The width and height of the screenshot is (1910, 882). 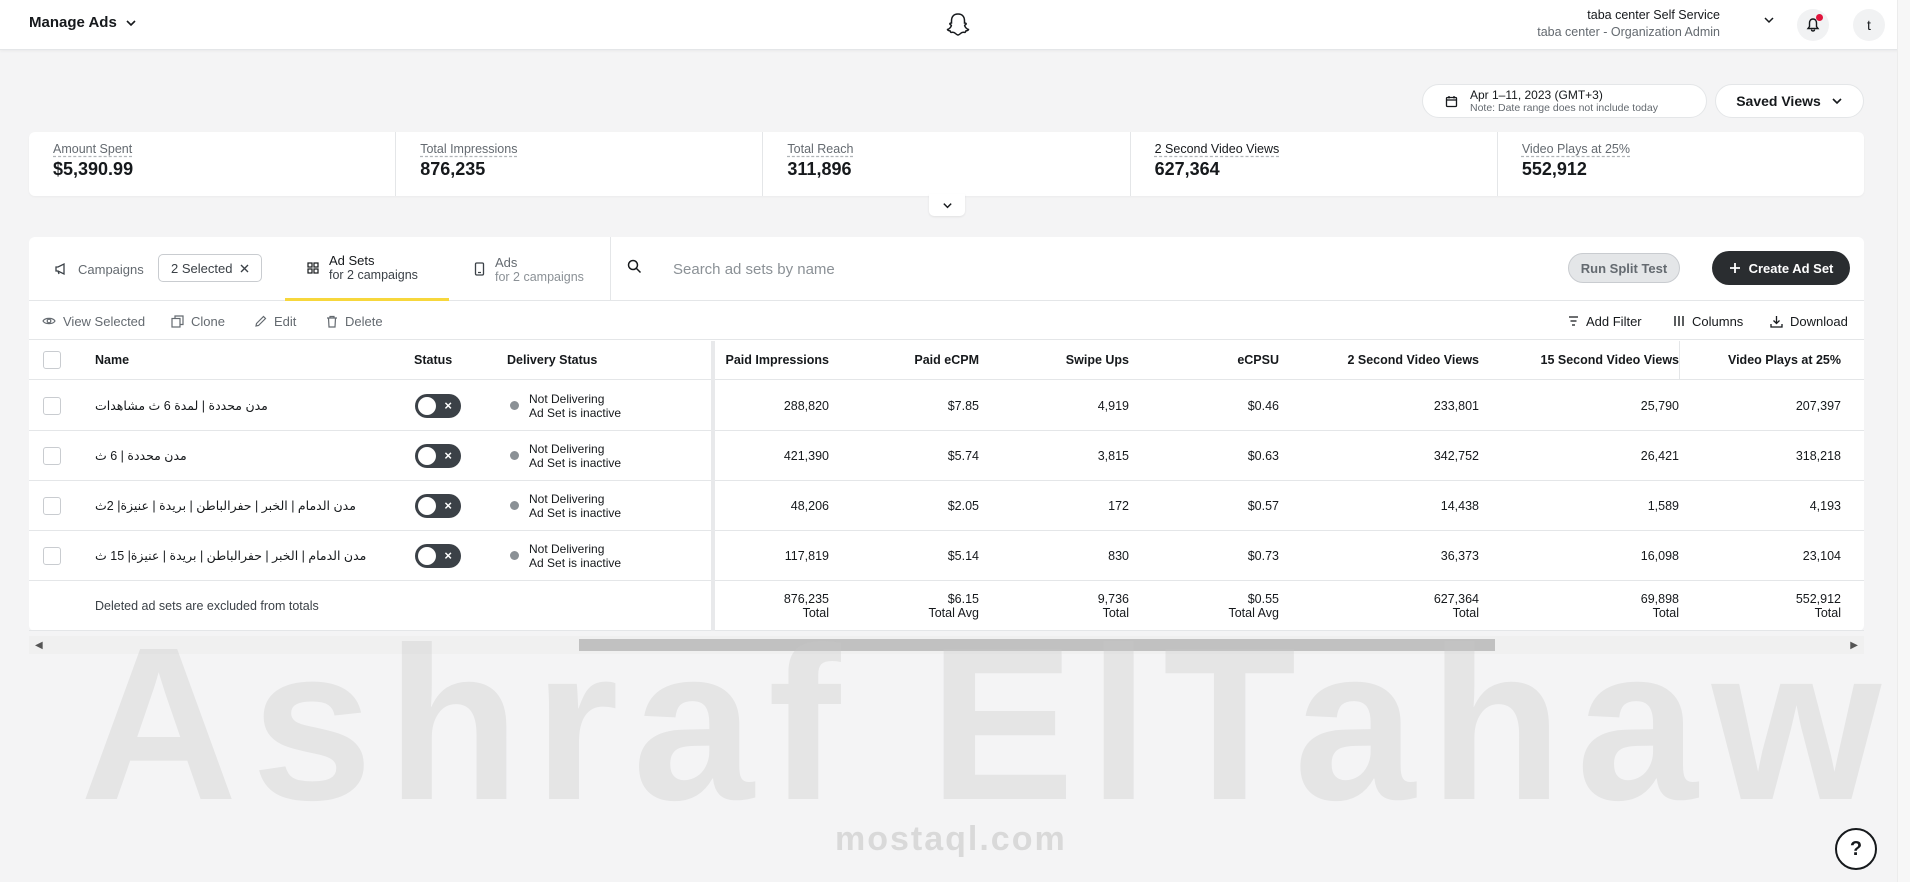 I want to click on stat-total-reach: Total Reach 311,896, so click(x=947, y=164).